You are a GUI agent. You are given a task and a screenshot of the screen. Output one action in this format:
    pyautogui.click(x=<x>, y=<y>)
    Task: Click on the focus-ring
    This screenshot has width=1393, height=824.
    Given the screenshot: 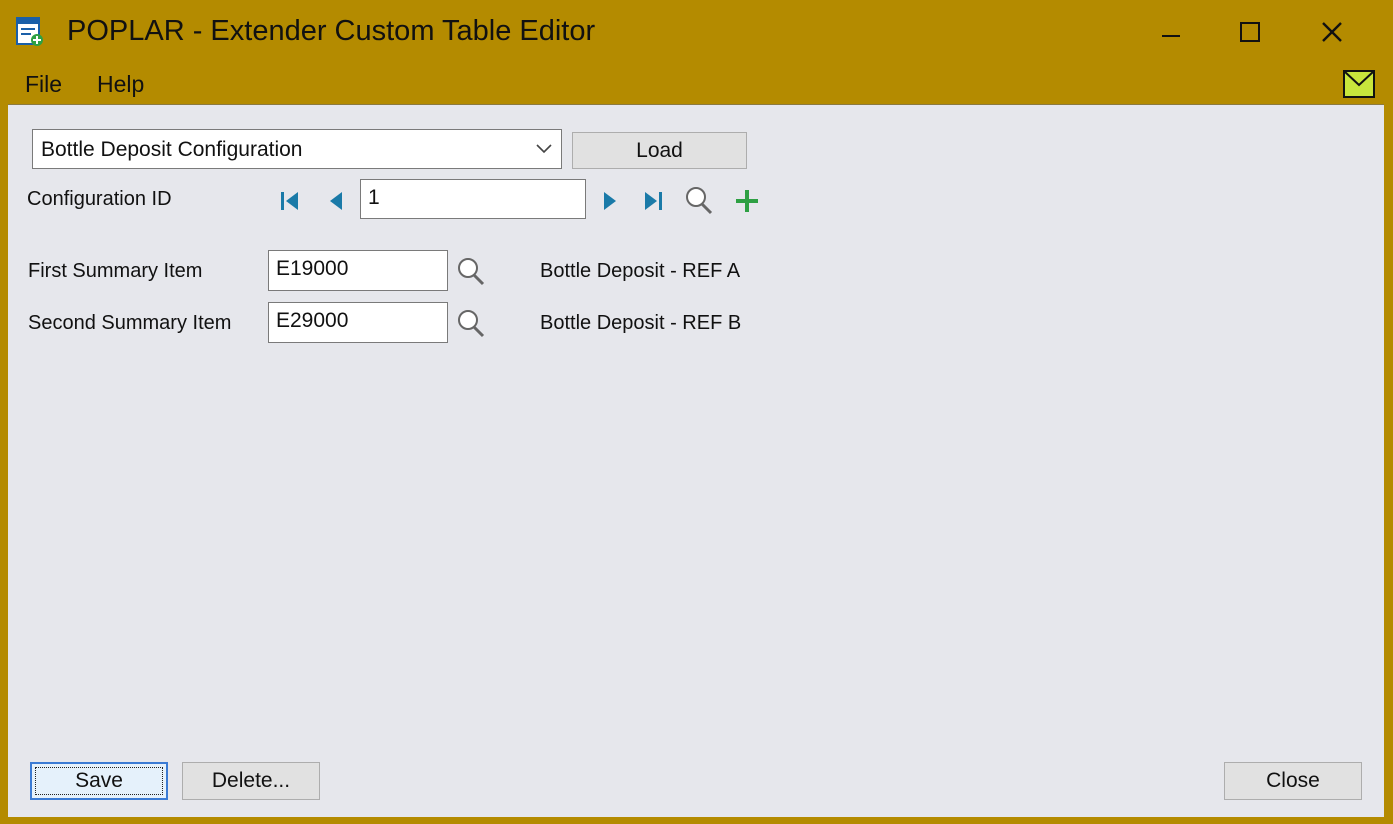 What is the action you would take?
    pyautogui.click(x=99, y=781)
    